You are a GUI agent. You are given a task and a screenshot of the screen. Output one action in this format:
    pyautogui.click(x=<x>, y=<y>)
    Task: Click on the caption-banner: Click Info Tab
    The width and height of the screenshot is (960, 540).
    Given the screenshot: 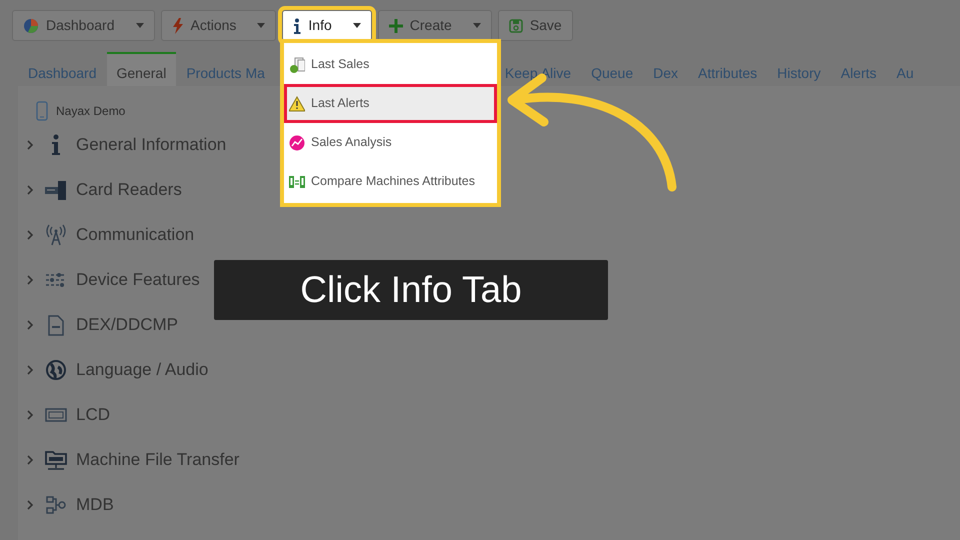 What is the action you would take?
    pyautogui.click(x=411, y=290)
    